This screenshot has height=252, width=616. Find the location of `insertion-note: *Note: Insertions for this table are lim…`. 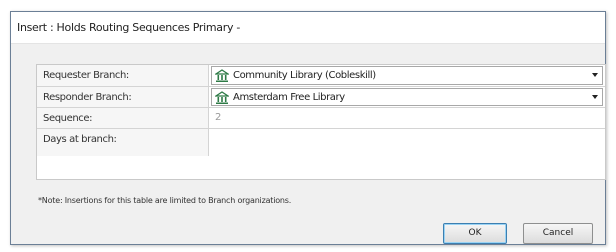

insertion-note: *Note: Insertions for this table are lim… is located at coordinates (165, 200).